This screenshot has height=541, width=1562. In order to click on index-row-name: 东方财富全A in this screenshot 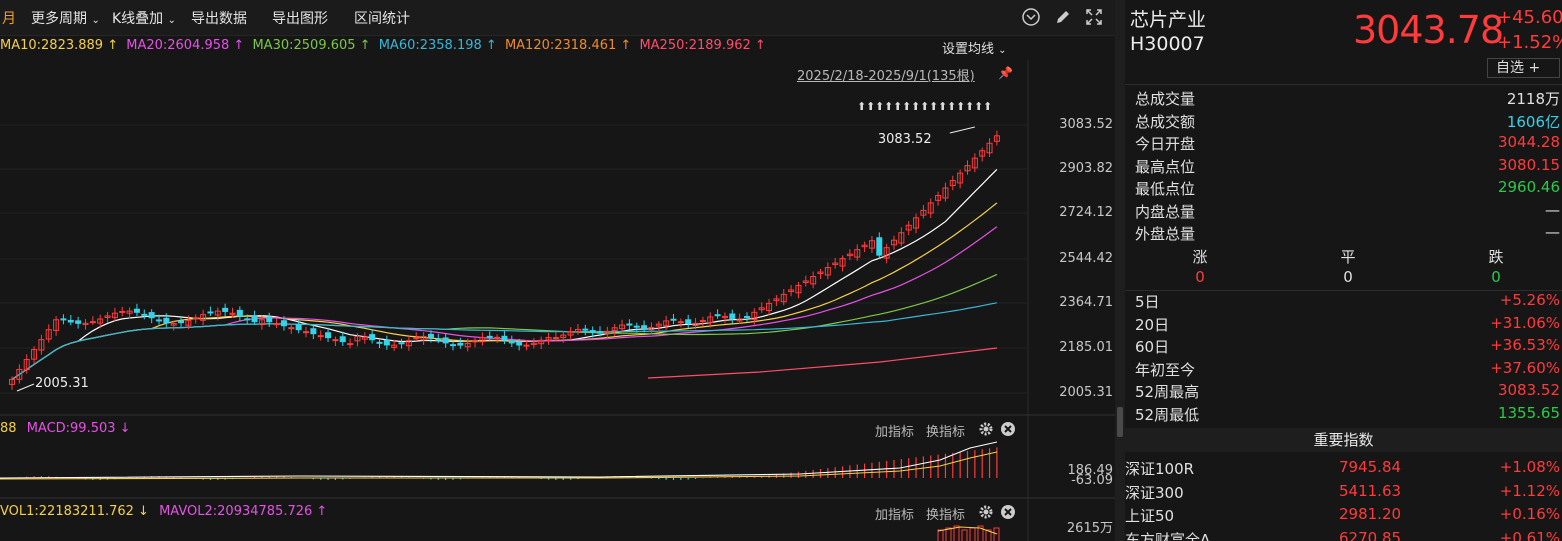, I will do `click(1168, 535)`.